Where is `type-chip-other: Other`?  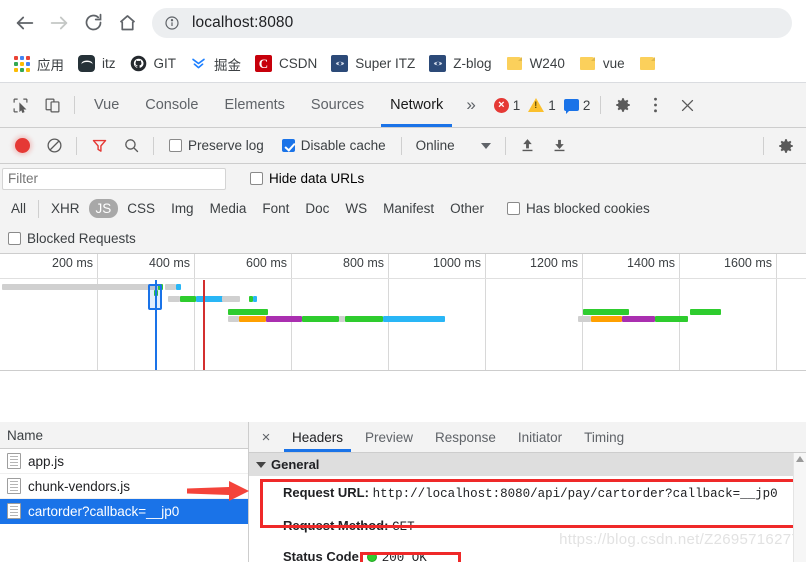
type-chip-other: Other is located at coordinates (467, 208).